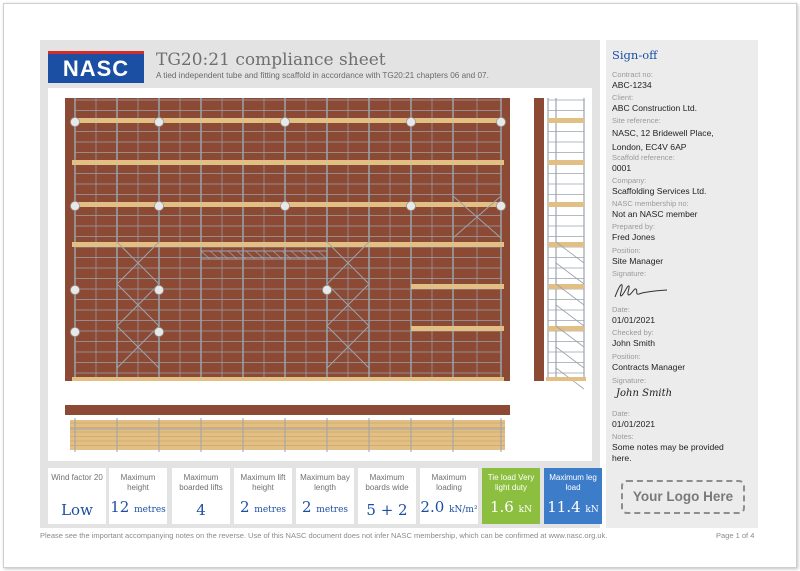 The image size is (800, 571). I want to click on client-field: Client: ABC Construction Ltd., so click(685, 103).